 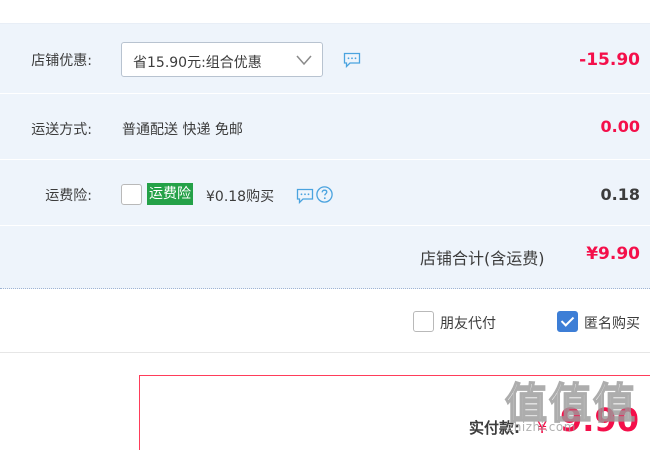 I want to click on freight-insurance-checkbox, so click(x=131, y=194).